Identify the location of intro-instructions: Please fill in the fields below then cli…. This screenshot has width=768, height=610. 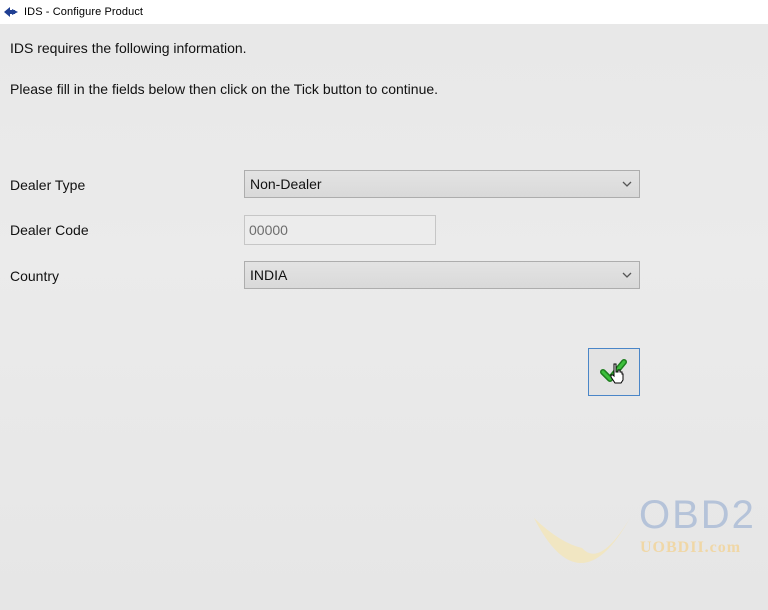
(224, 89).